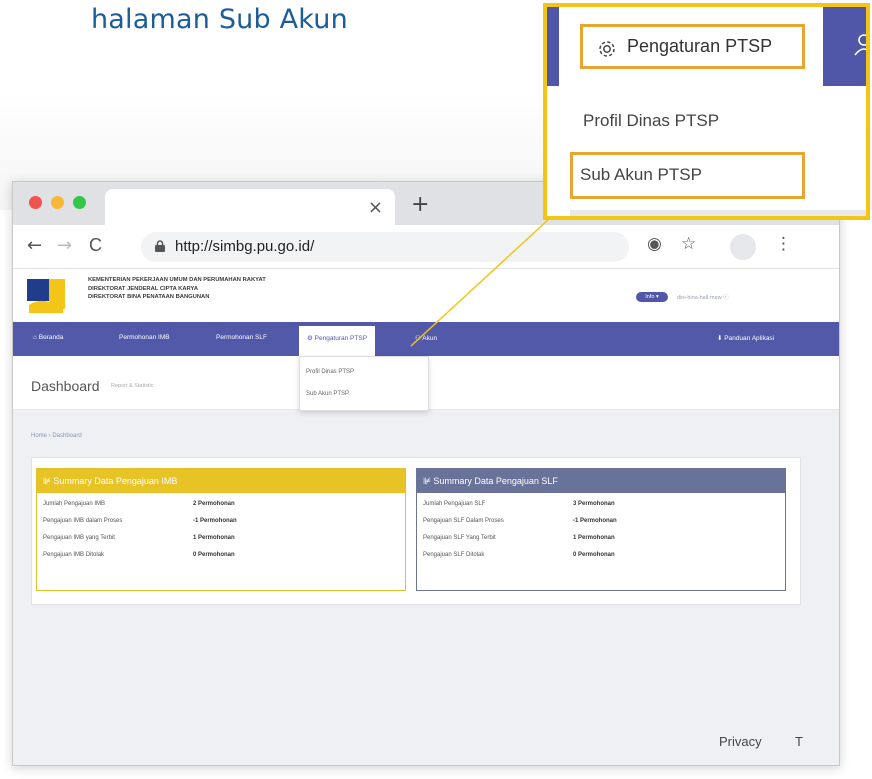 The width and height of the screenshot is (872, 779). Describe the element at coordinates (139, 538) in the screenshot. I see `imb-row: Pengajuan IMB yang Terbit 1 Permohonan` at that location.